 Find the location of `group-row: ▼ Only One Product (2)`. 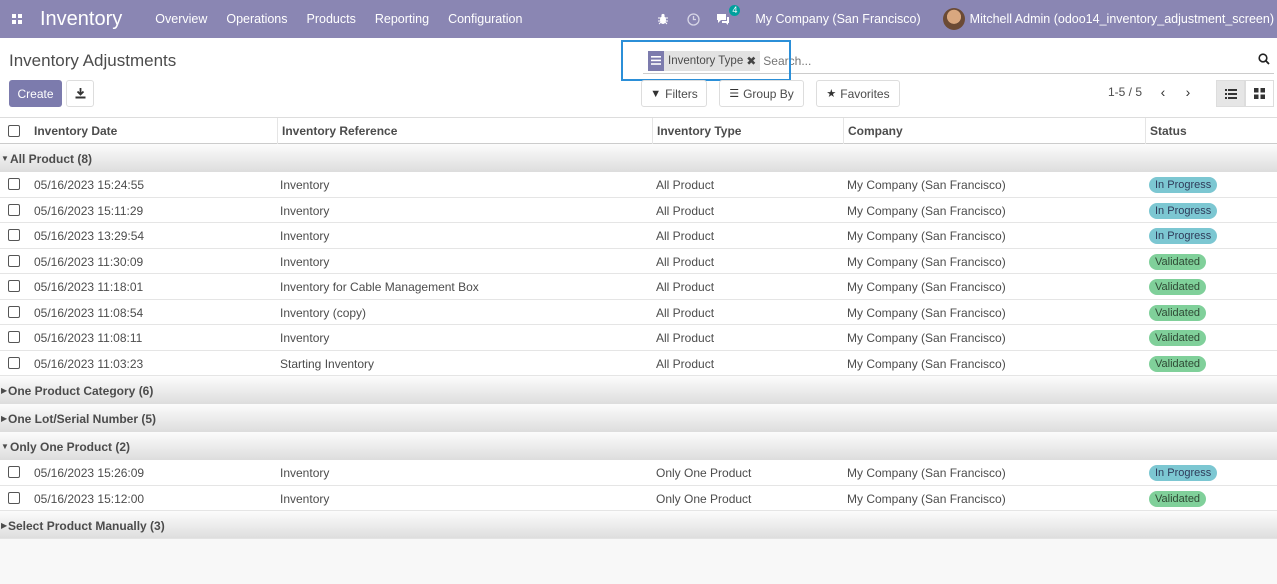

group-row: ▼ Only One Product (2) is located at coordinates (638, 446).